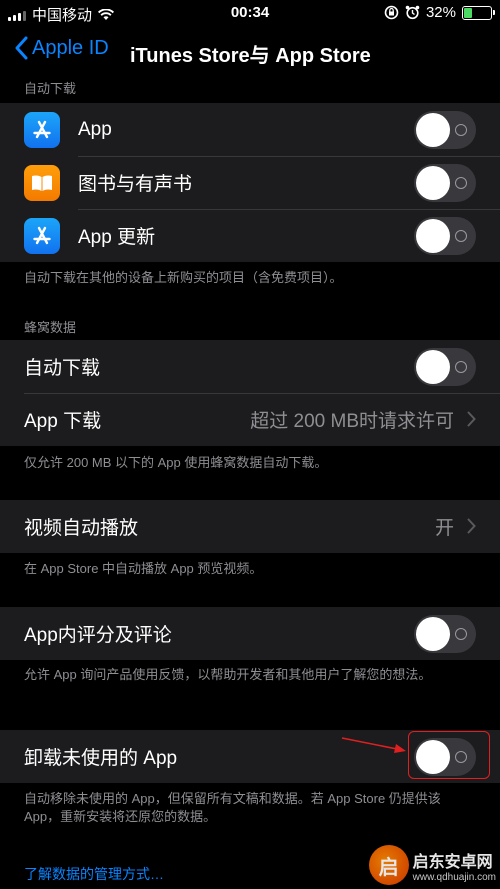 This screenshot has width=500, height=889. Describe the element at coordinates (101, 758) in the screenshot. I see `row-label: 卸载未使用的 App` at that location.